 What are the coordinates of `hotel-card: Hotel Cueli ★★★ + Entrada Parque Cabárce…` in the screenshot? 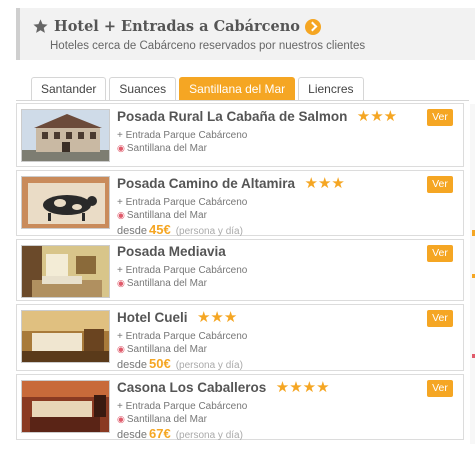 It's located at (240, 337).